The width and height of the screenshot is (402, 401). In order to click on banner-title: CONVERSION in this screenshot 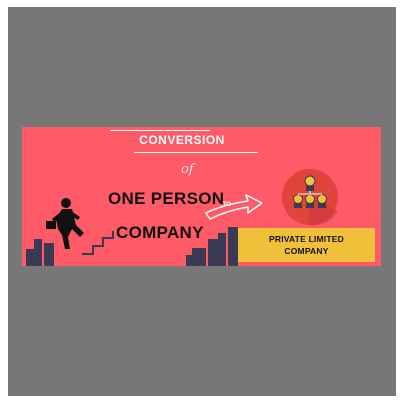, I will do `click(182, 140)`.